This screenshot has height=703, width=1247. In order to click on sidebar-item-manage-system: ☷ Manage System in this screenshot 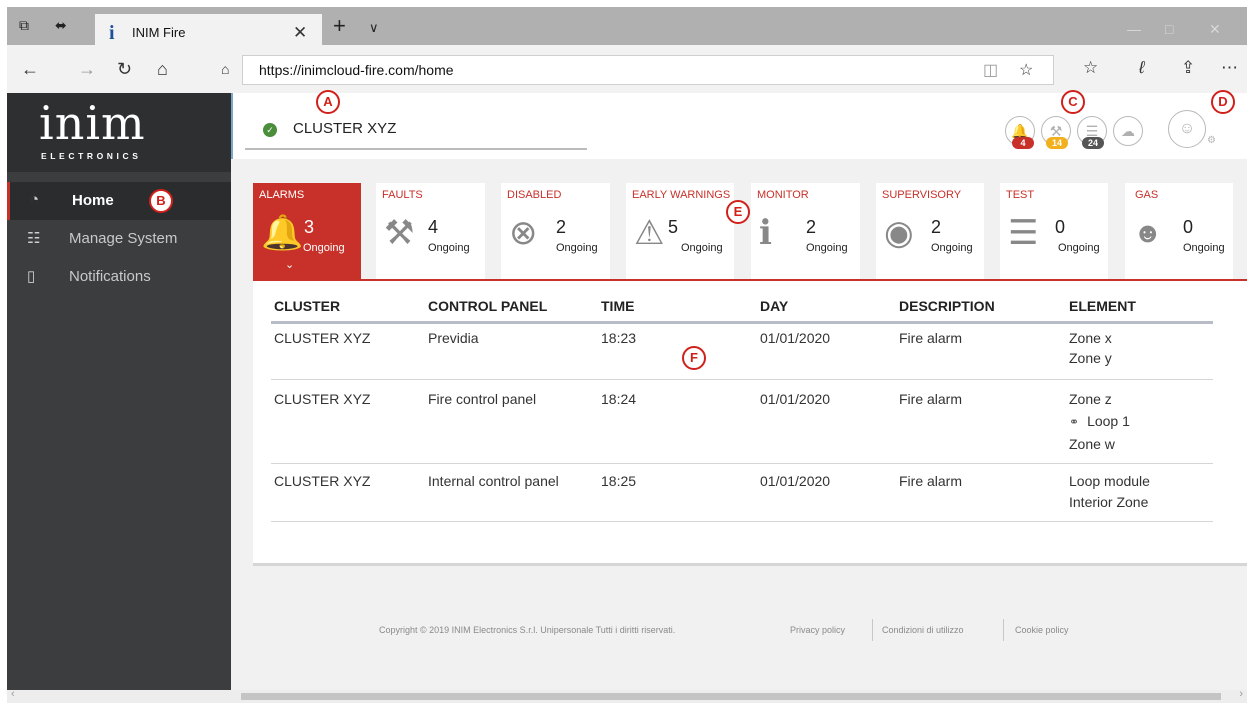, I will do `click(119, 239)`.